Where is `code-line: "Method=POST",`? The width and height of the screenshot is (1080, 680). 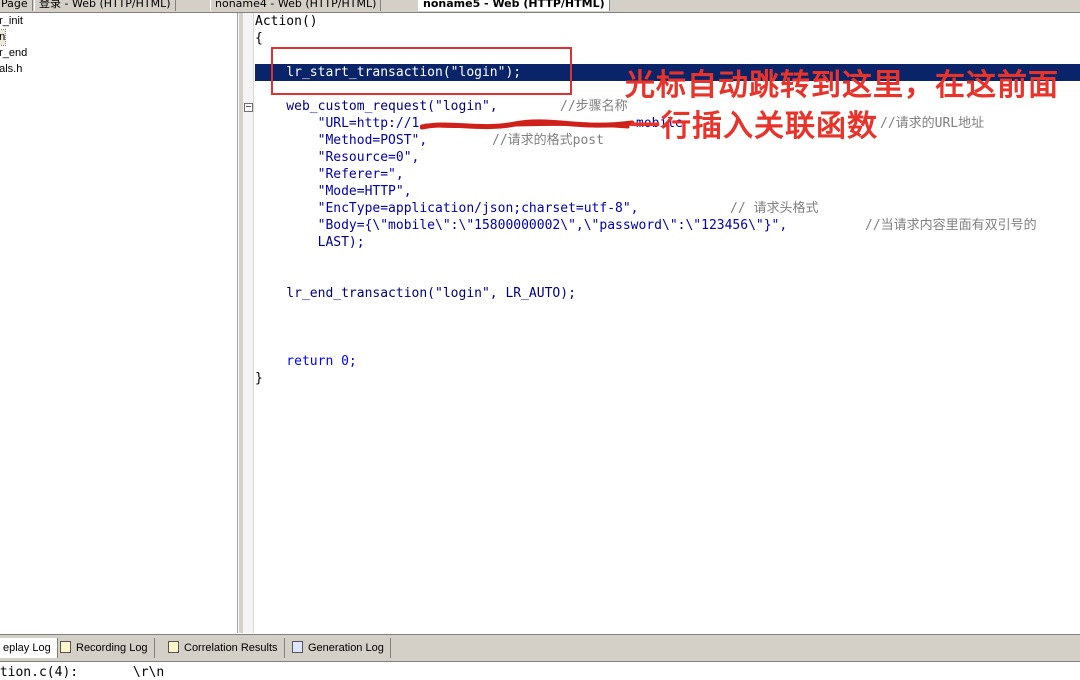
code-line: "Method=POST", is located at coordinates (341, 140).